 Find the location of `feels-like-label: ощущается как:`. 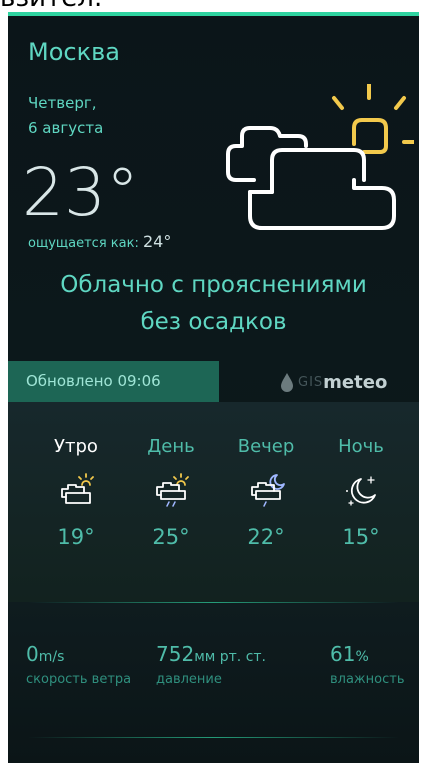

feels-like-label: ощущается как: is located at coordinates (83, 243).